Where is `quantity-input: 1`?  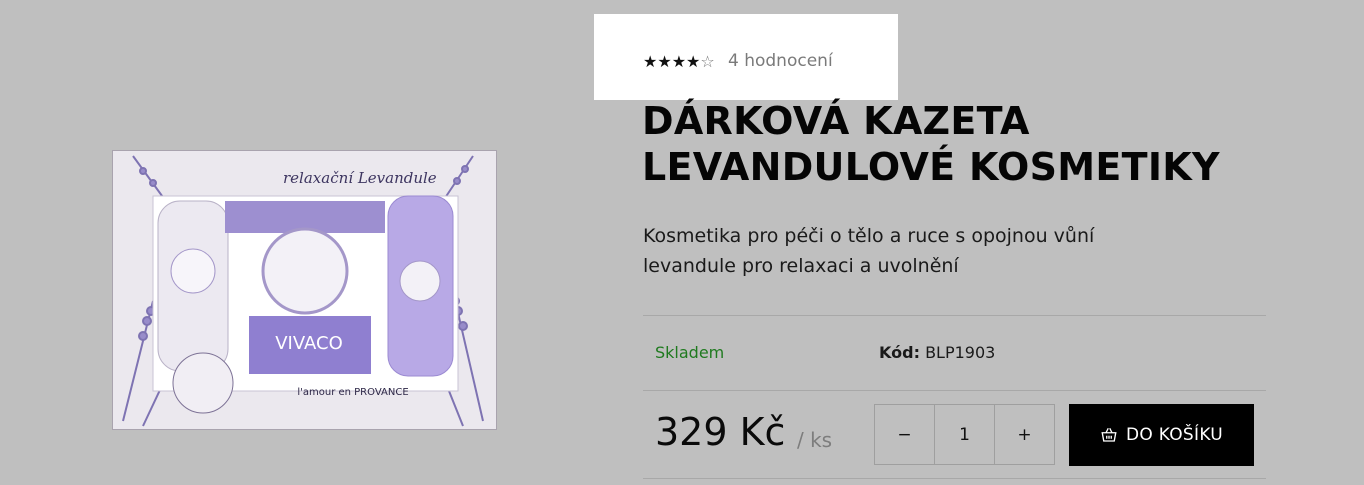
quantity-input: 1 is located at coordinates (964, 434).